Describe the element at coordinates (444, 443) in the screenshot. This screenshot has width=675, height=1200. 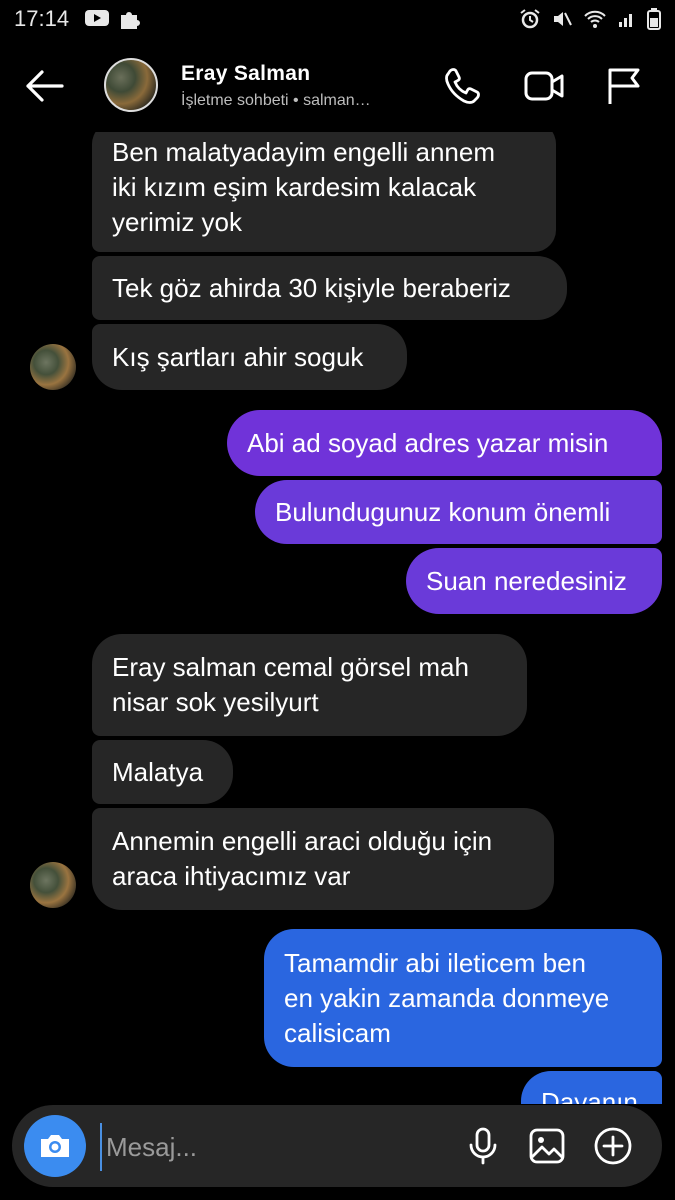
I see `outgoing-message: Abi ad soyad adres yazar misin` at that location.